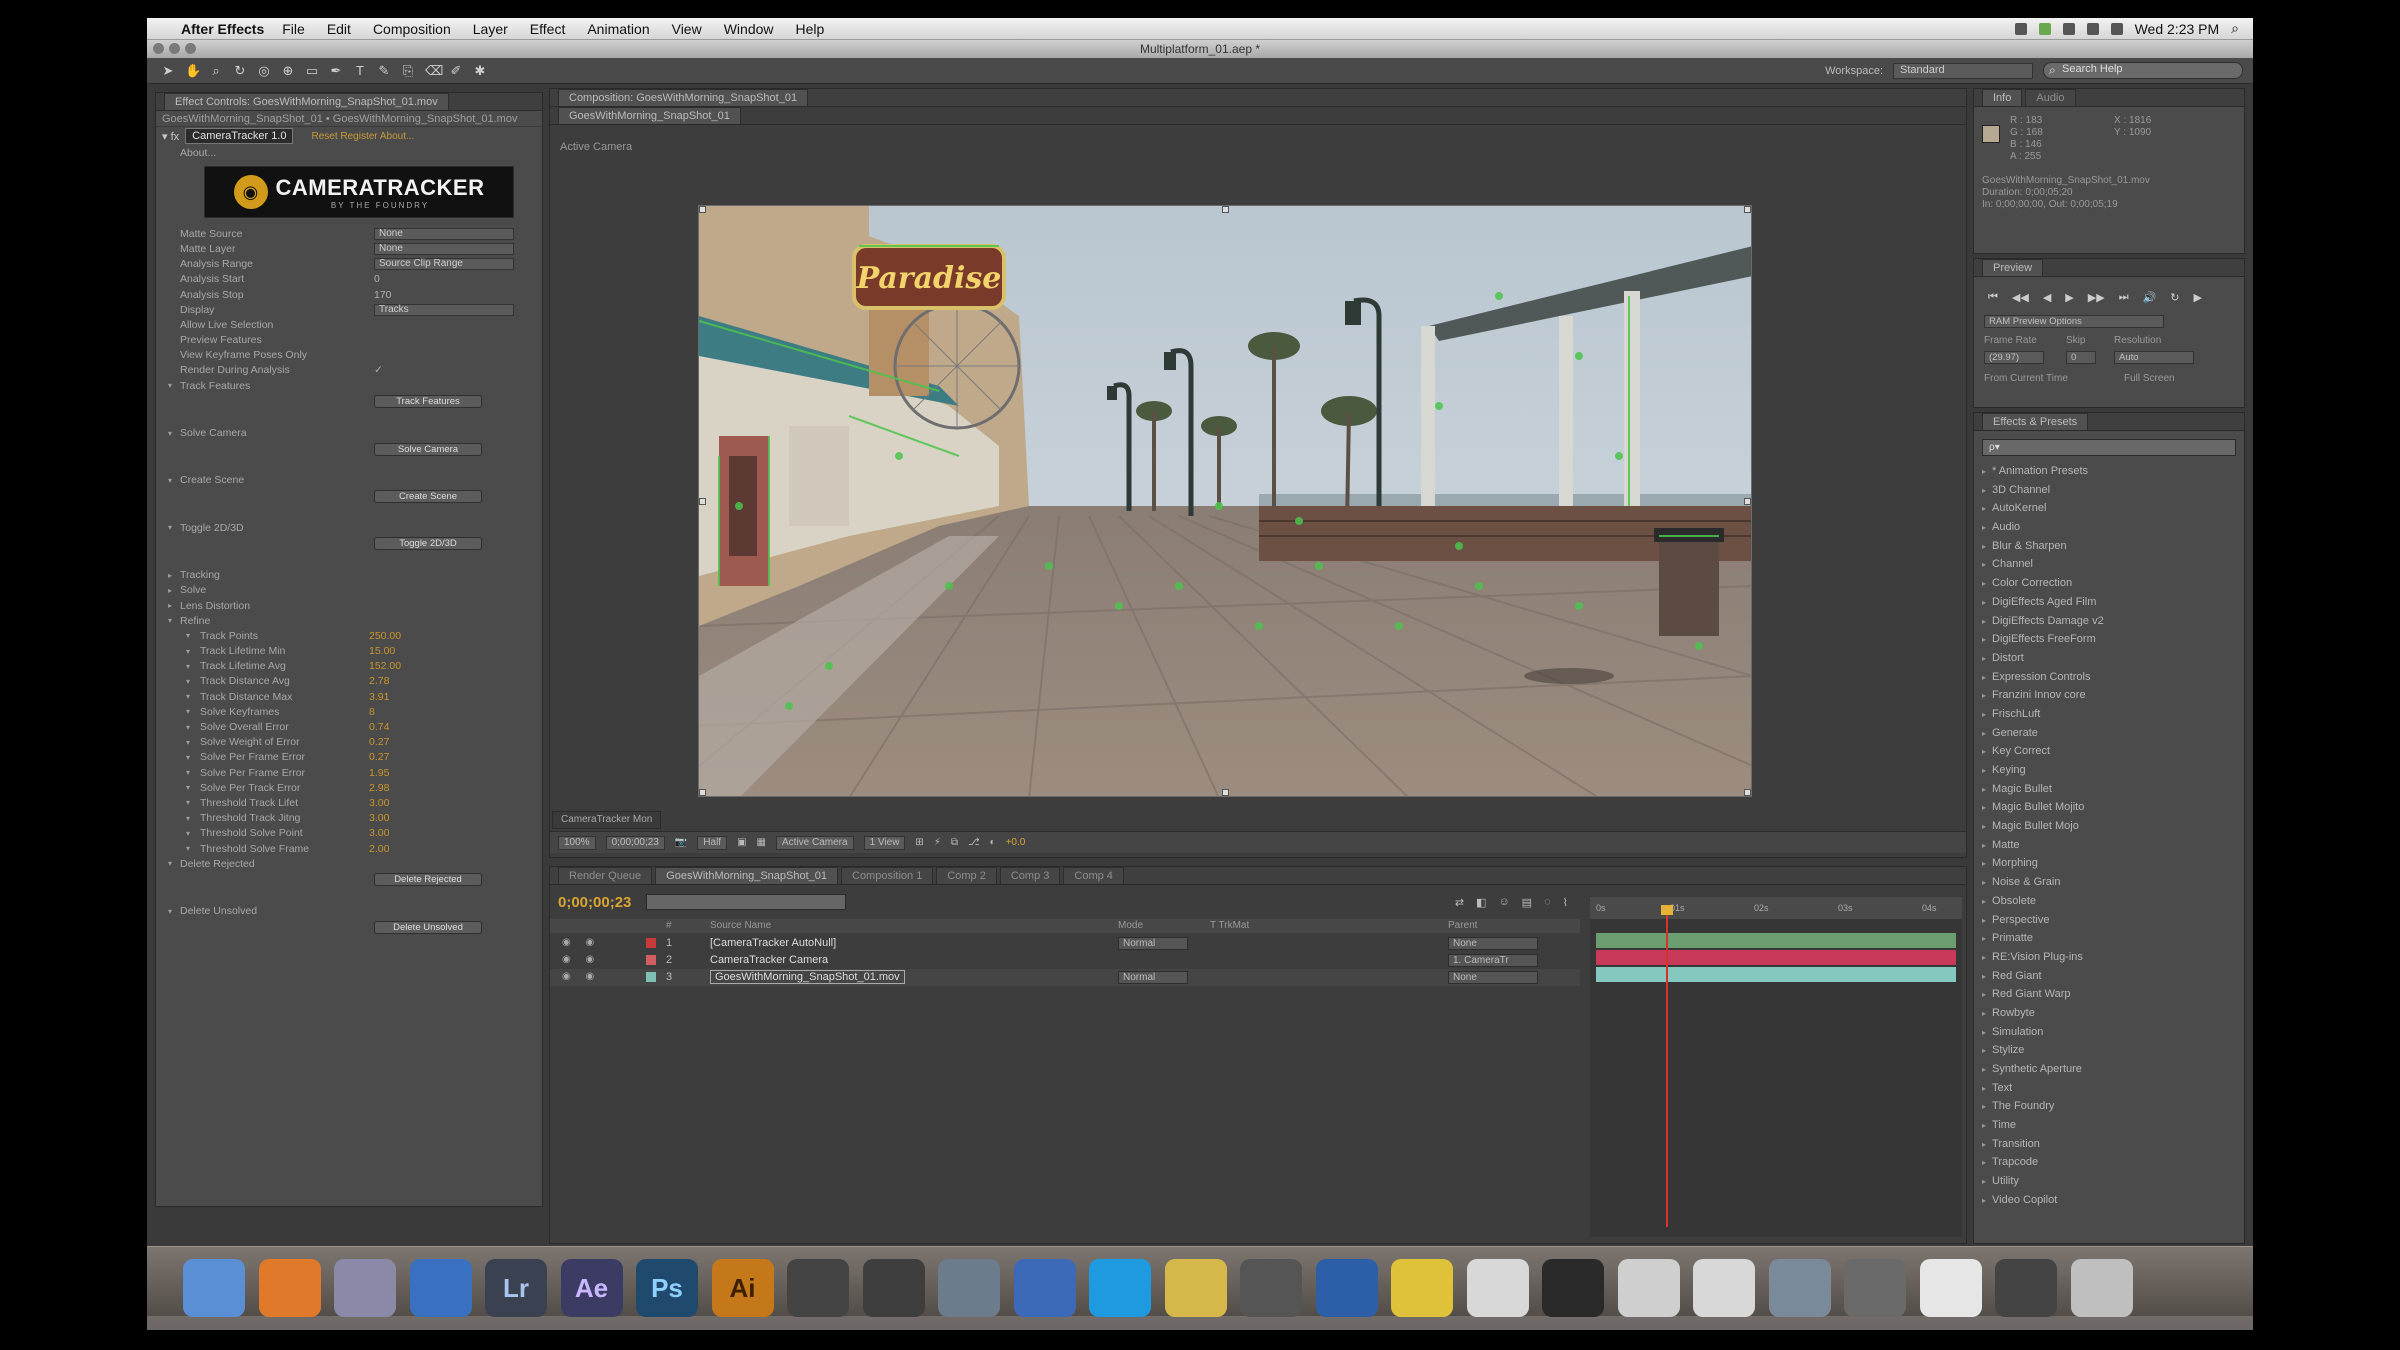 The image size is (2400, 1350). What do you see at coordinates (1799, 1288) in the screenshot?
I see `dock-window-4-icon` at bounding box center [1799, 1288].